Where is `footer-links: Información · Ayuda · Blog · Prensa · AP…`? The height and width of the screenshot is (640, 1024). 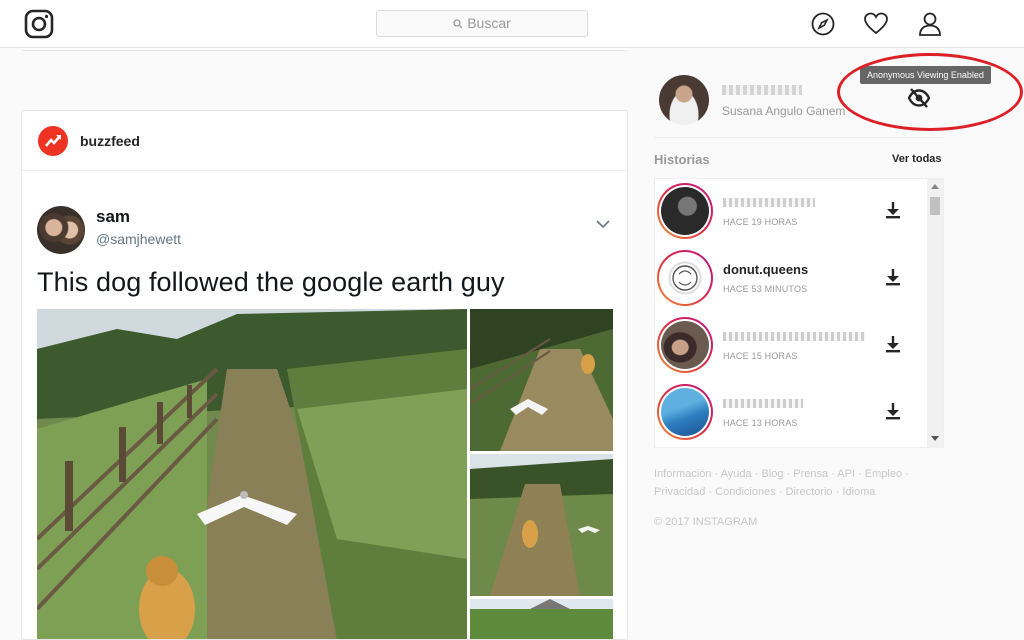
footer-links: Información · Ayuda · Blog · Prensa · AP… is located at coordinates (781, 483).